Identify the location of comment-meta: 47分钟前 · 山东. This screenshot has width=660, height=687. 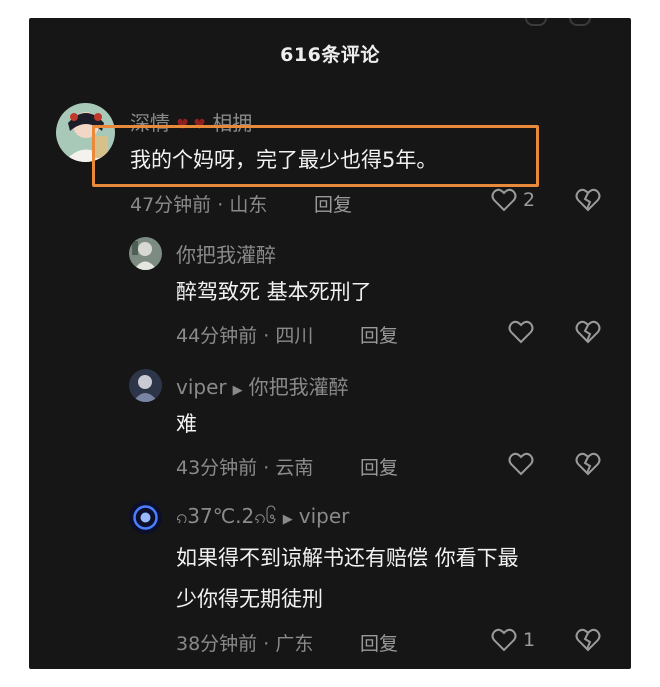
(199, 205).